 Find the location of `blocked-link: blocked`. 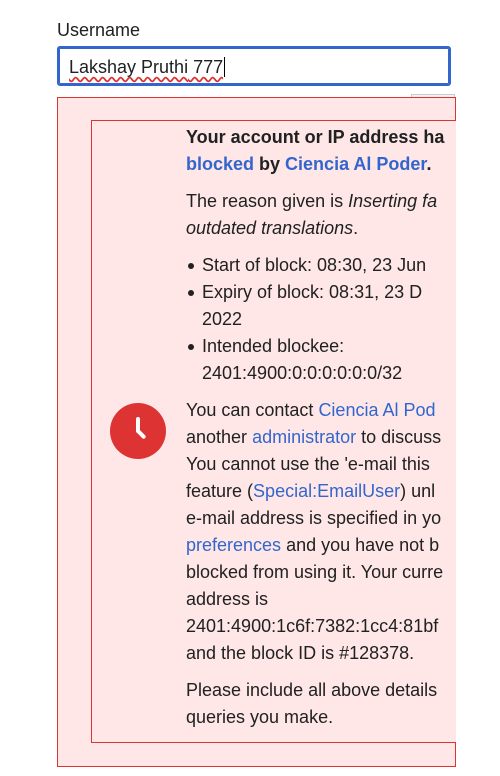

blocked-link: blocked is located at coordinates (220, 164).